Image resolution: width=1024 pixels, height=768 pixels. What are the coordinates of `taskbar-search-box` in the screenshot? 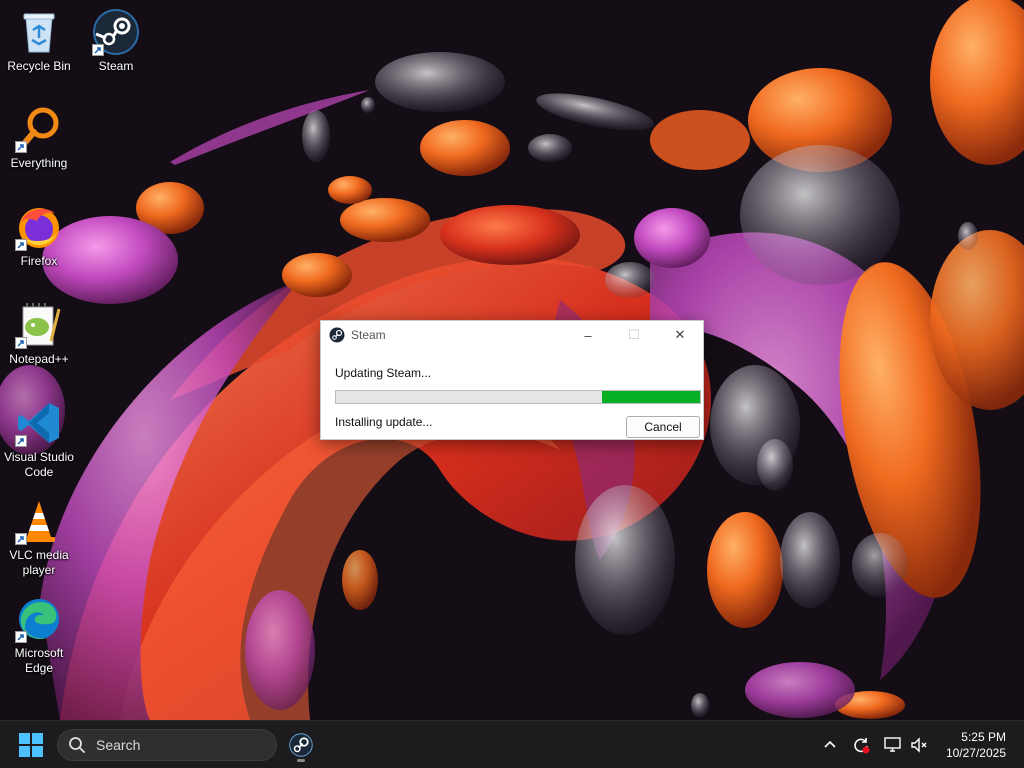 It's located at (167, 745).